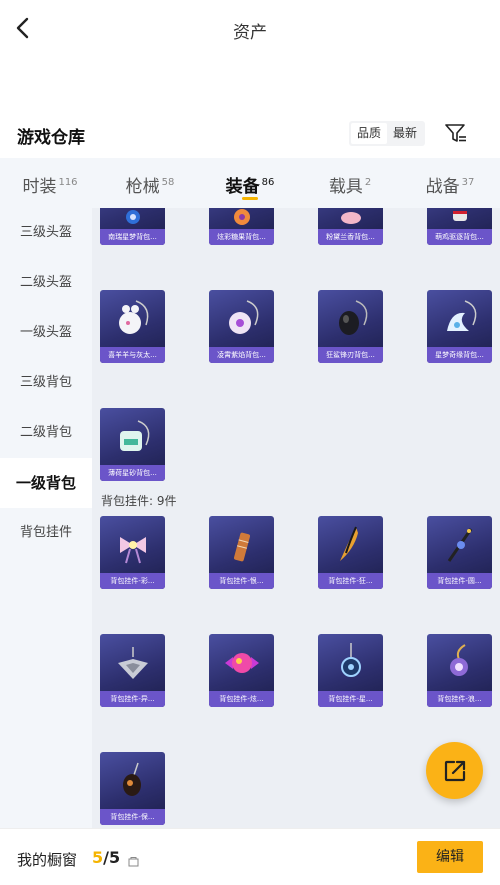 This screenshot has height=885, width=500. What do you see at coordinates (242, 187) in the screenshot?
I see `tab-label: 装备` at bounding box center [242, 187].